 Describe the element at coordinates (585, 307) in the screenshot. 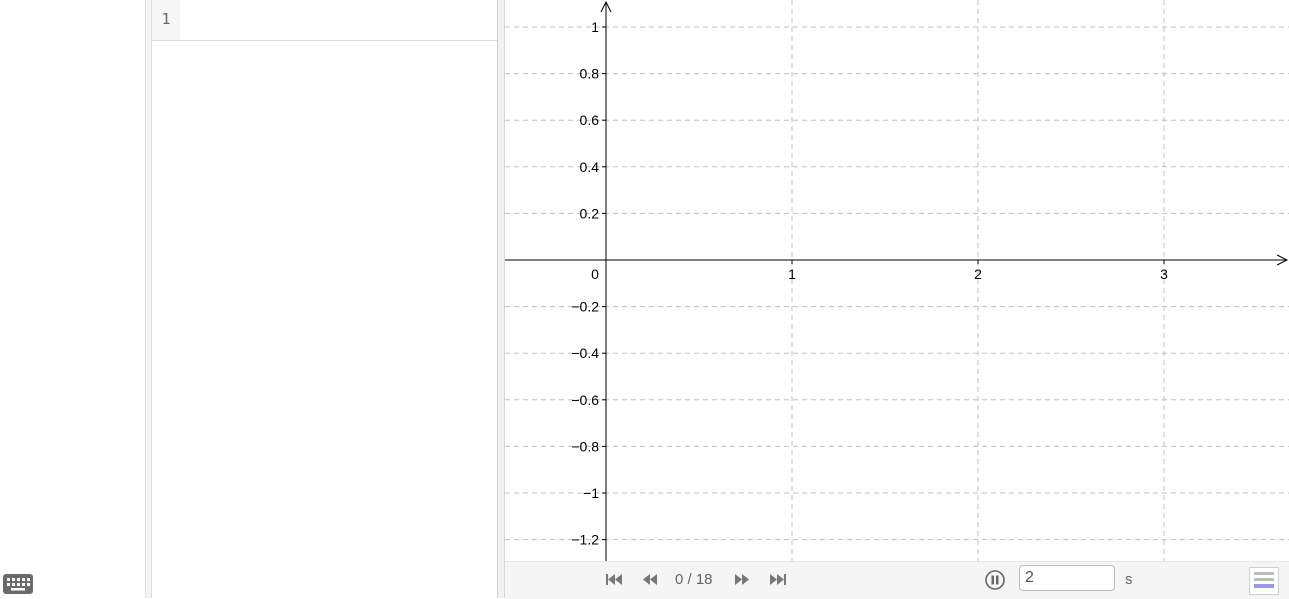

I see `y-tick-label: −0.2` at that location.